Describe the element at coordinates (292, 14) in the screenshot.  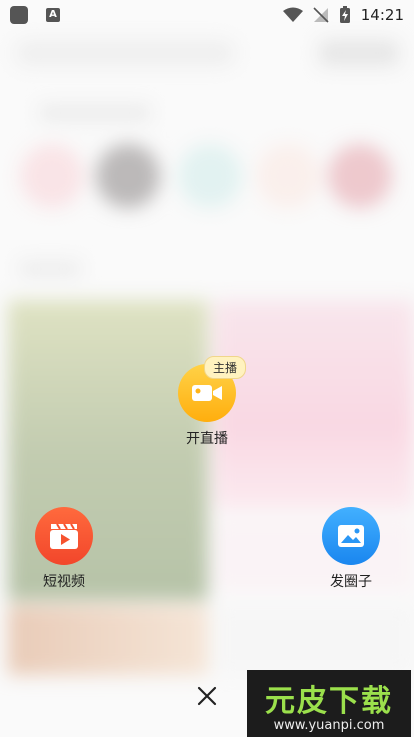
I see `wifi-icon` at that location.